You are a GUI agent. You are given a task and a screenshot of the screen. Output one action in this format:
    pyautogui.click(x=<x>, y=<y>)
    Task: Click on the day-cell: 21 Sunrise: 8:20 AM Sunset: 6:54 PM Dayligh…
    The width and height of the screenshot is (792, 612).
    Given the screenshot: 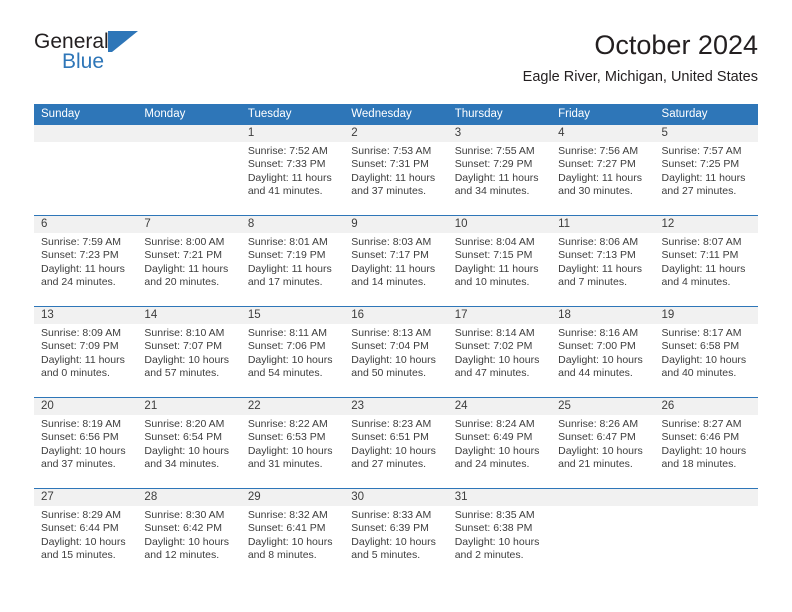 What is the action you would take?
    pyautogui.click(x=189, y=443)
    